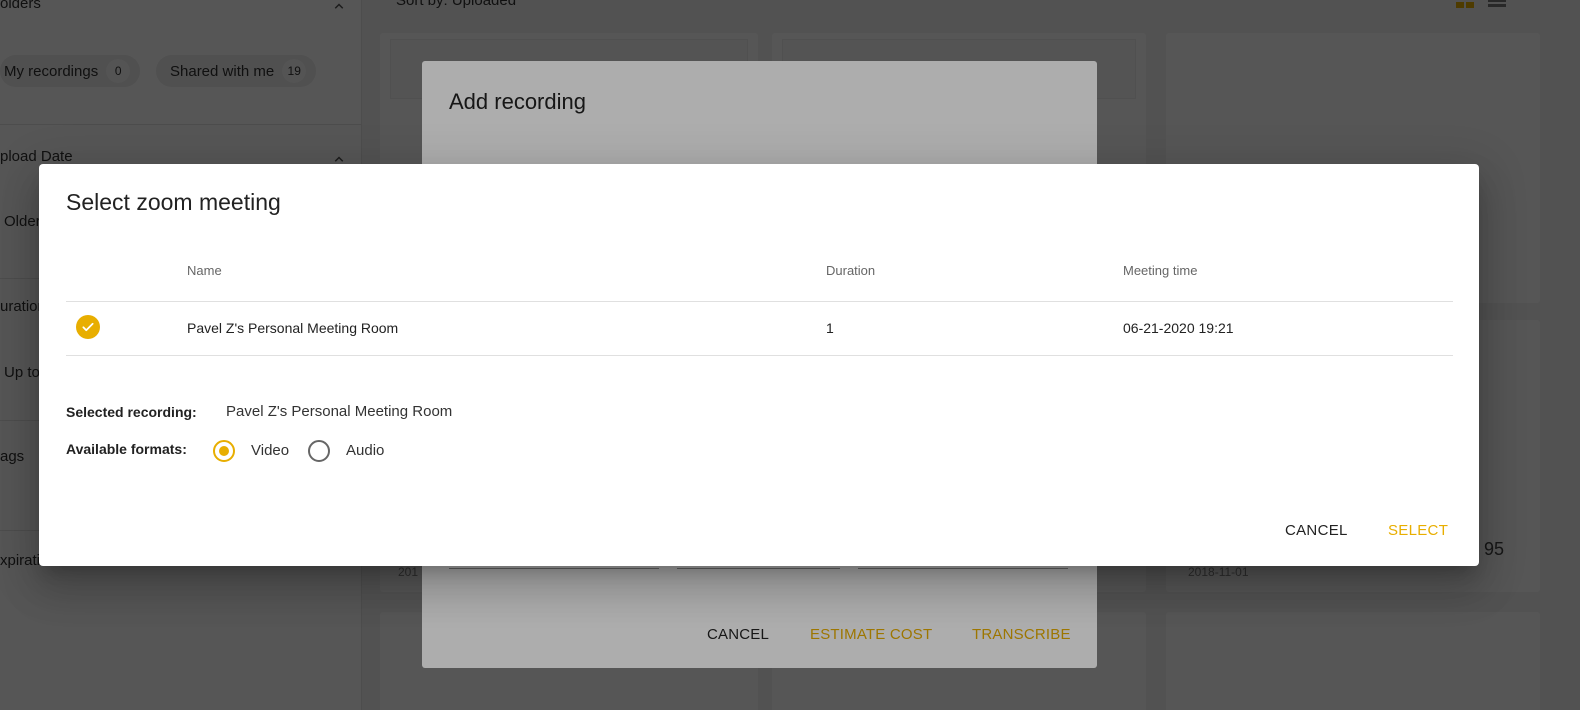 This screenshot has width=1580, height=710. I want to click on column-header-meeting-time: Meeting time, so click(1160, 270).